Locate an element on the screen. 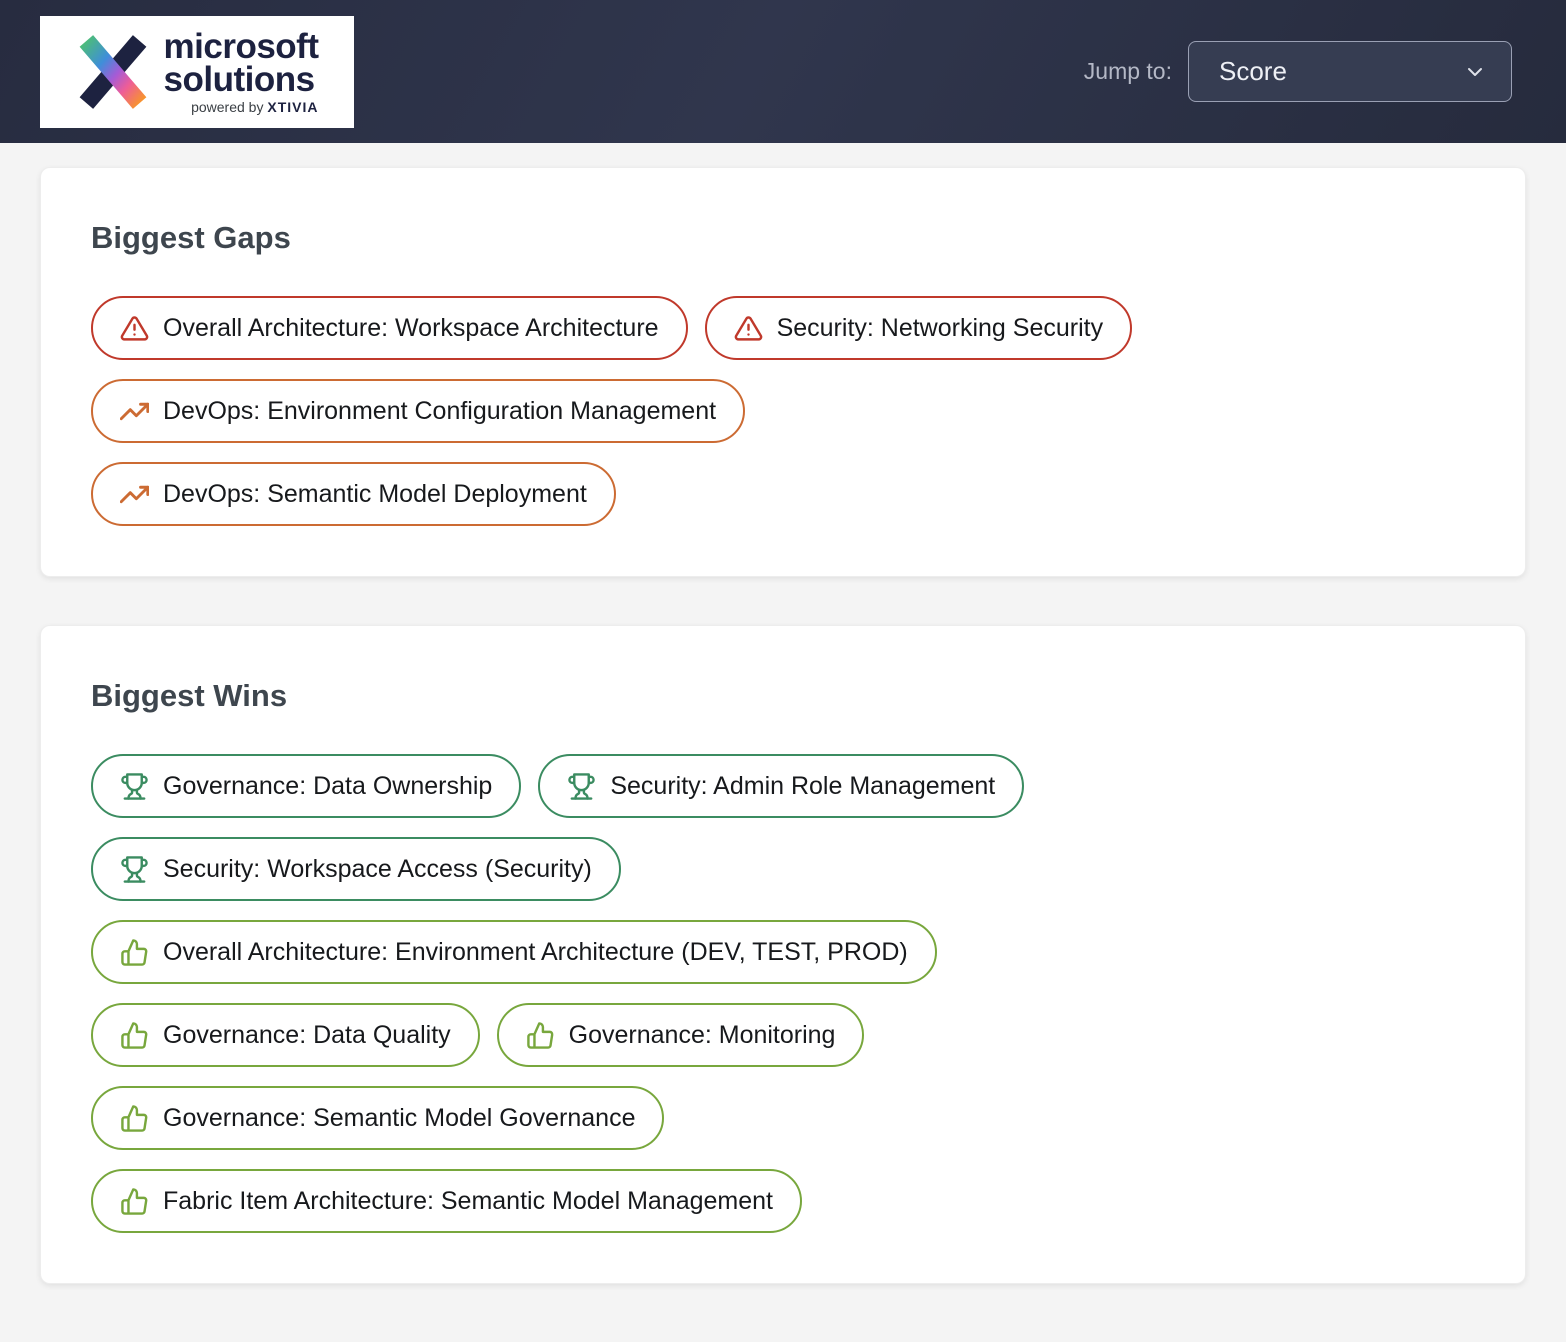 Image resolution: width=1566 pixels, height=1342 pixels. gap-badge: DevOps: Semantic Model Deployment is located at coordinates (353, 494).